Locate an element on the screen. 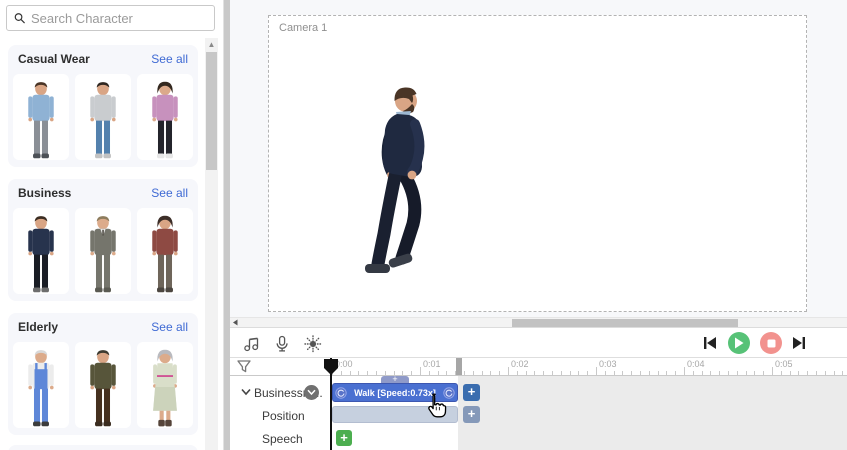  music-icon is located at coordinates (252, 344).